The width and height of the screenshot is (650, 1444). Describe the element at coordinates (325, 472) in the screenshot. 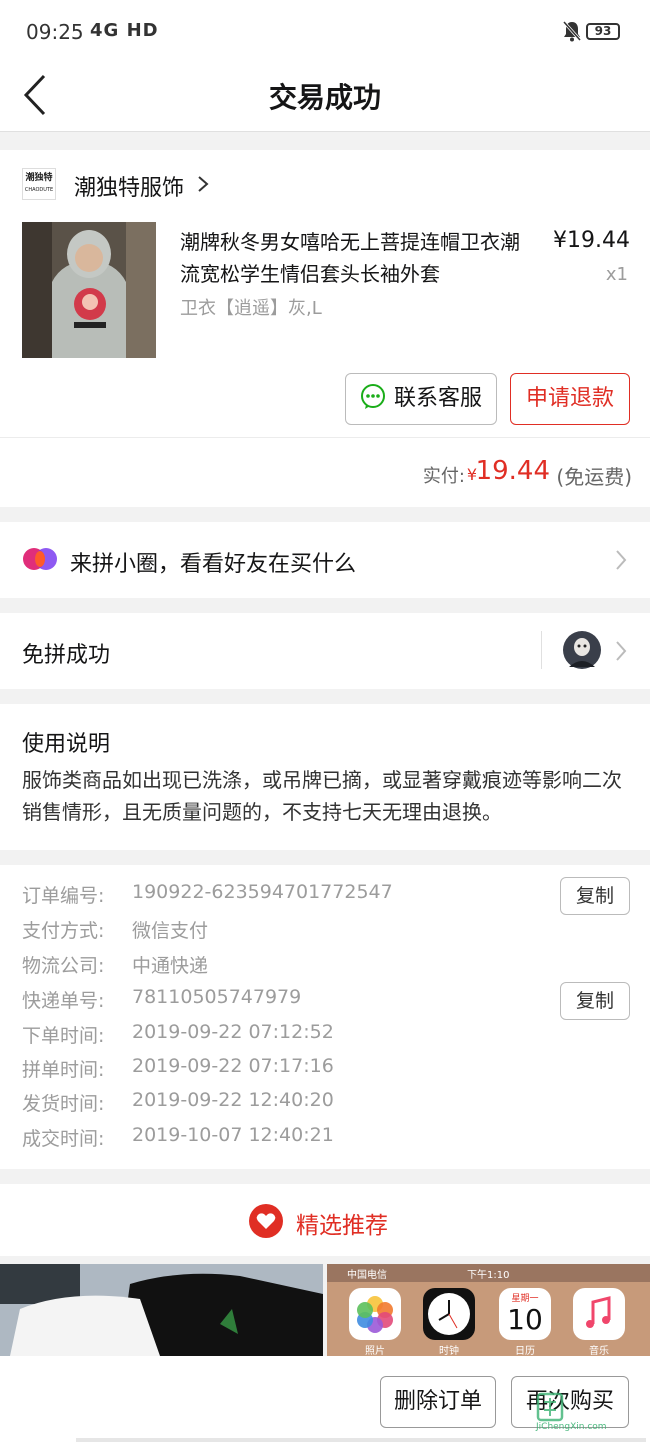

I see `payment-row: 实付: ¥ 19.44 (免运费)` at that location.